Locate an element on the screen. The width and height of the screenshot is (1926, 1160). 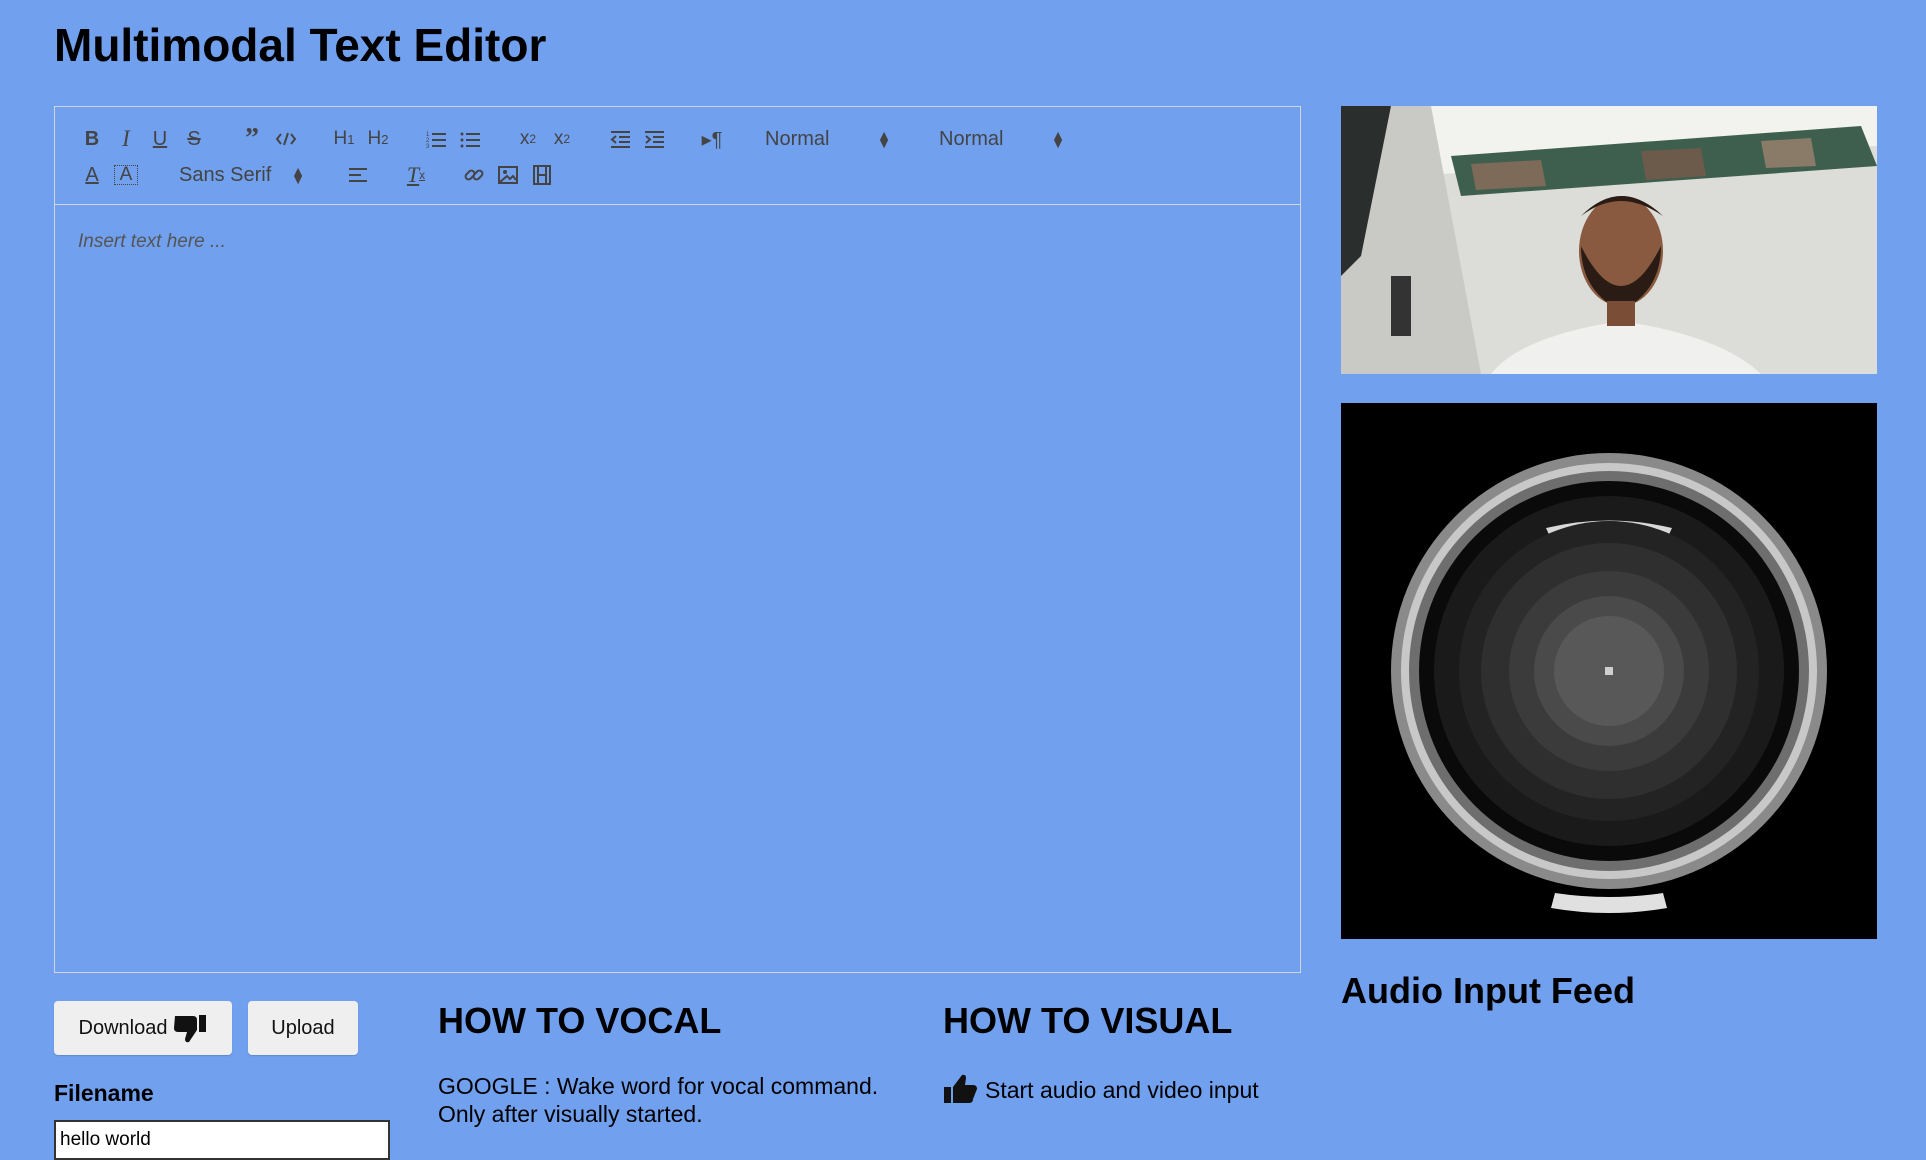
audio-visualizer is located at coordinates (1609, 671).